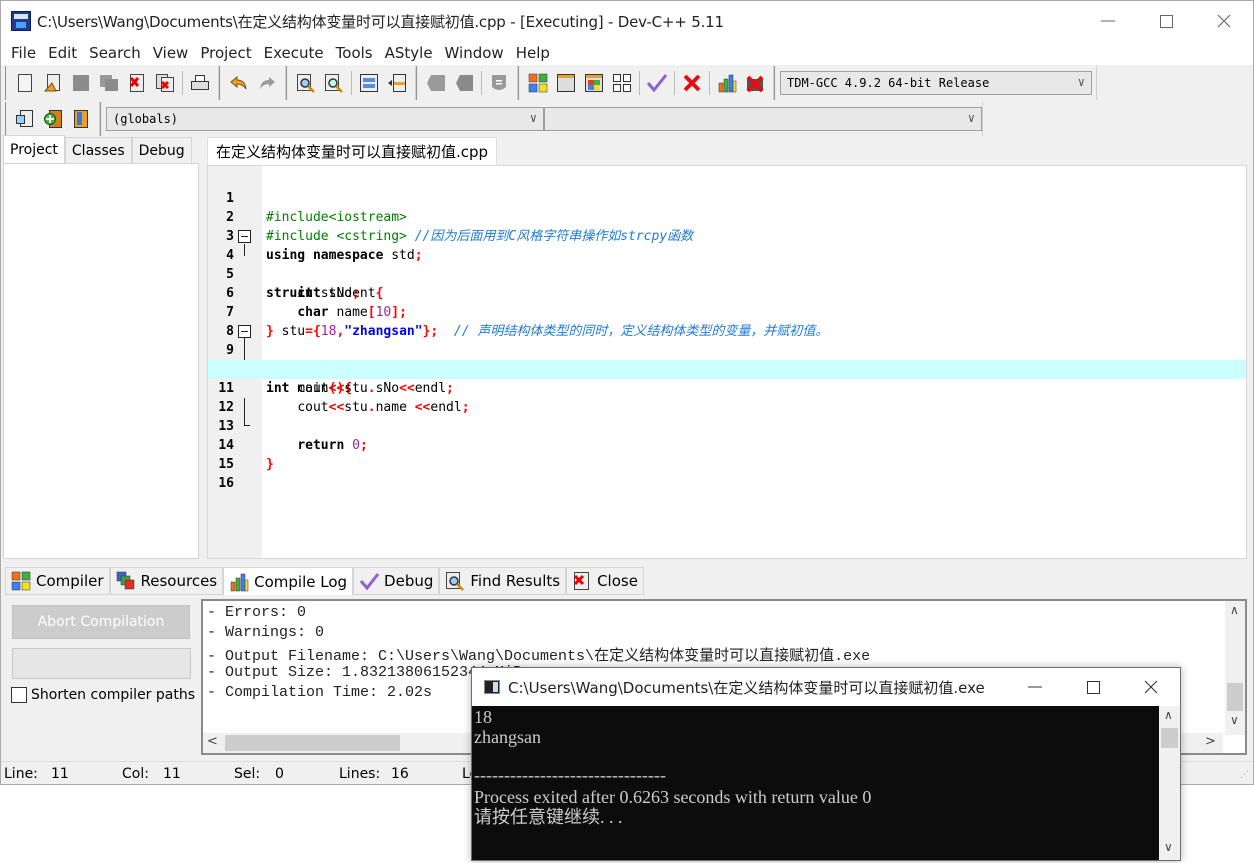 The image size is (1254, 863). Describe the element at coordinates (57, 581) in the screenshot. I see `tab-compiler: Compiler` at that location.